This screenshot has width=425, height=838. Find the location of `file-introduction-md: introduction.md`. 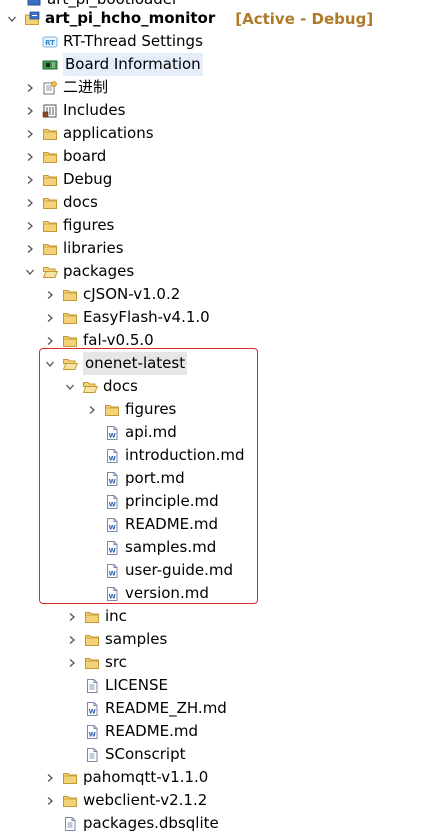

file-introduction-md: introduction.md is located at coordinates (212, 455).